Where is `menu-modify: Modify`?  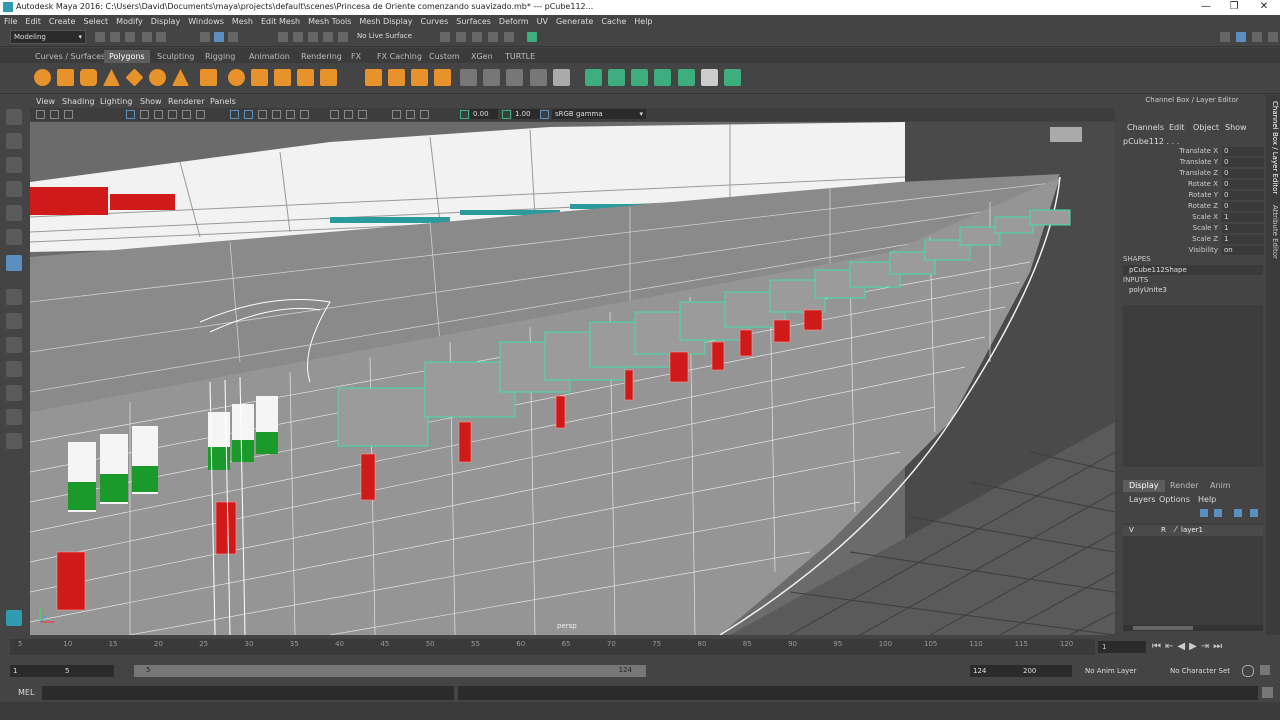 menu-modify: Modify is located at coordinates (129, 21).